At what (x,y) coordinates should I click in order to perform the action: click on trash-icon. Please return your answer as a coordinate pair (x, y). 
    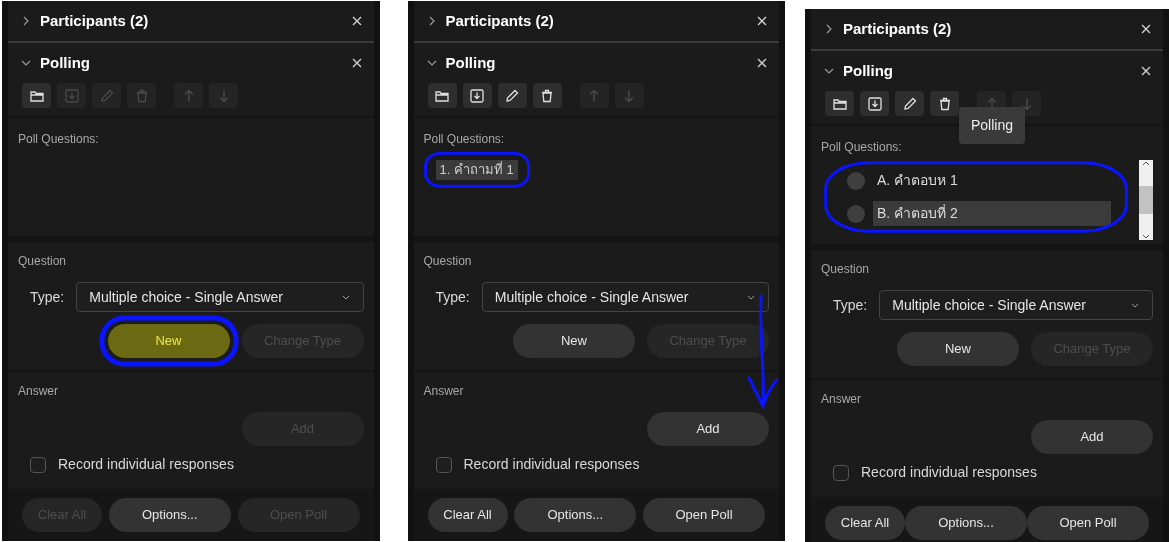
    Looking at the image, I should click on (547, 95).